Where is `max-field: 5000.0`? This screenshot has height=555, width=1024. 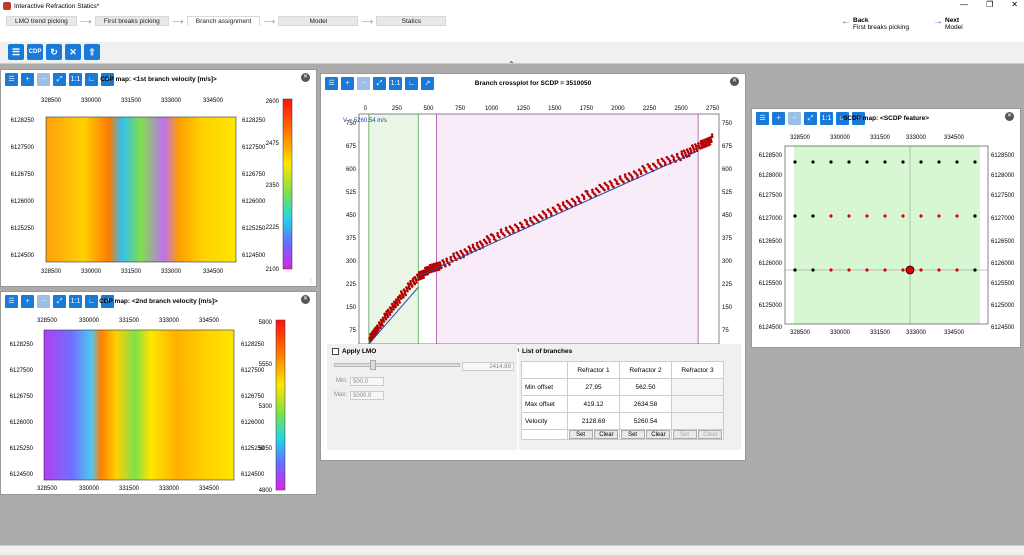
max-field: 5000.0 is located at coordinates (367, 395).